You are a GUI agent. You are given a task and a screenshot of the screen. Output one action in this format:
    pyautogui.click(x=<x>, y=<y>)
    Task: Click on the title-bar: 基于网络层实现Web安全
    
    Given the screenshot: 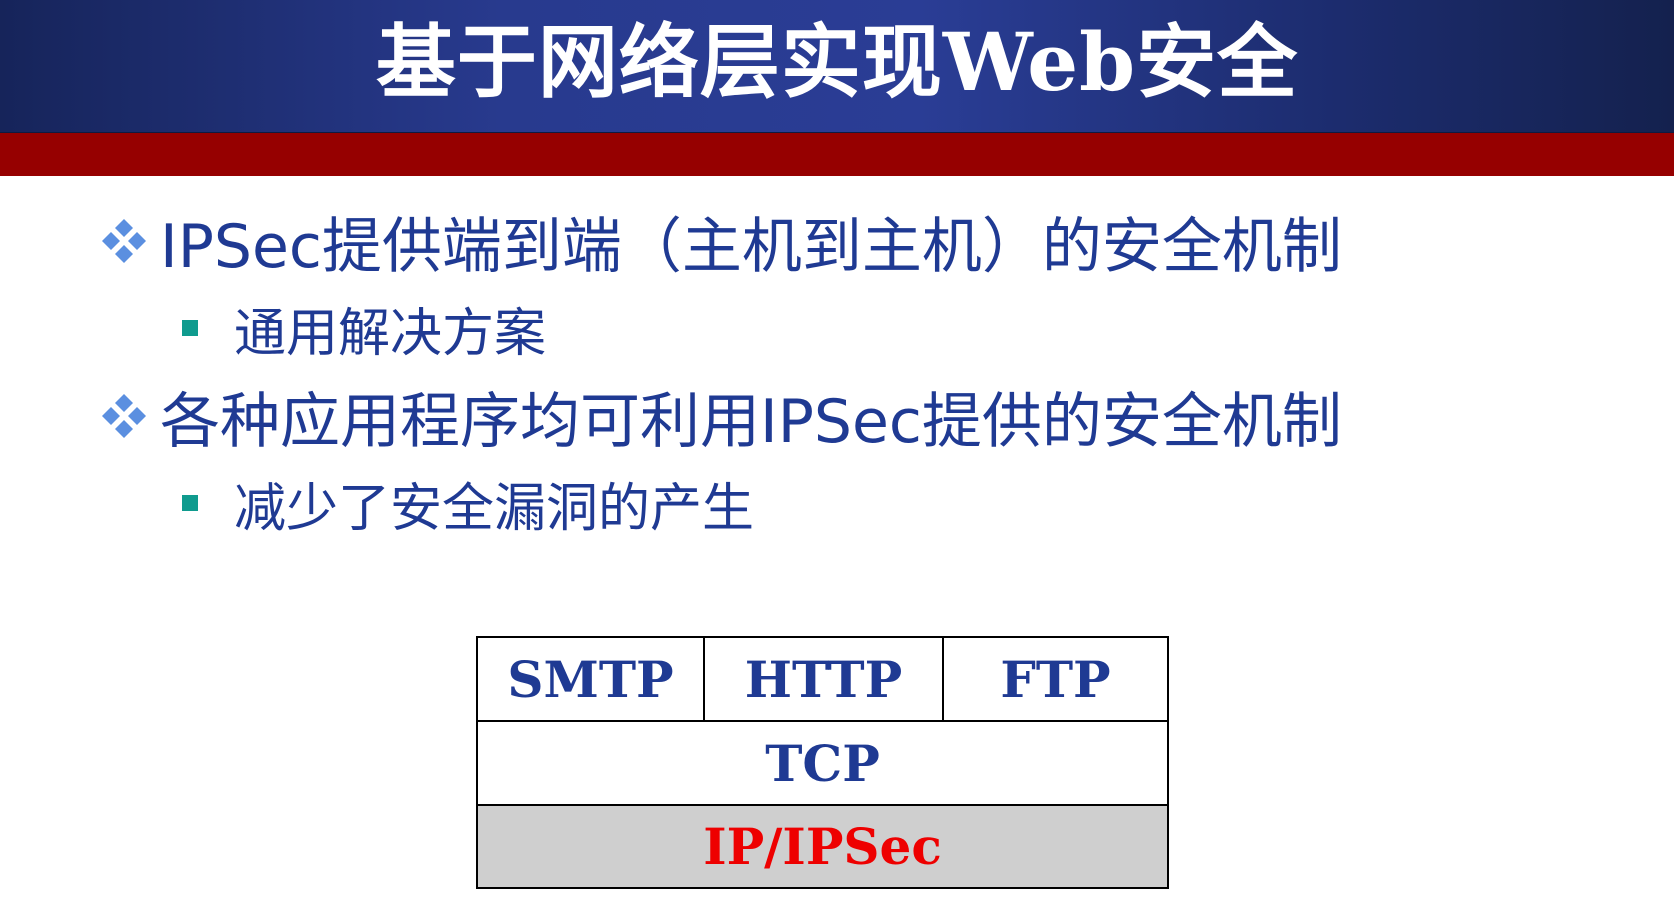 What is the action you would take?
    pyautogui.click(x=837, y=66)
    